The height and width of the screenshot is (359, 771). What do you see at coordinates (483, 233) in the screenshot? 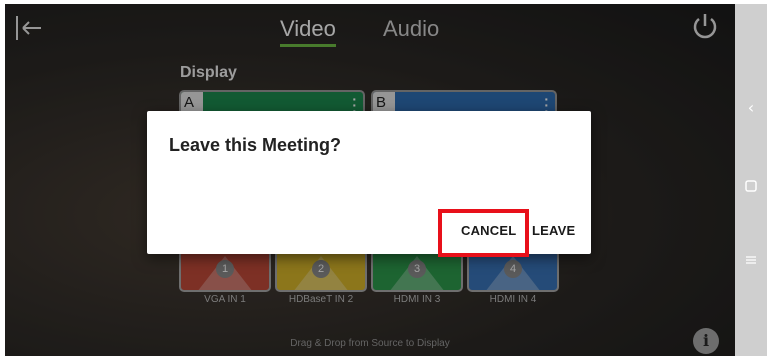
I see `cancel-highlight-box` at bounding box center [483, 233].